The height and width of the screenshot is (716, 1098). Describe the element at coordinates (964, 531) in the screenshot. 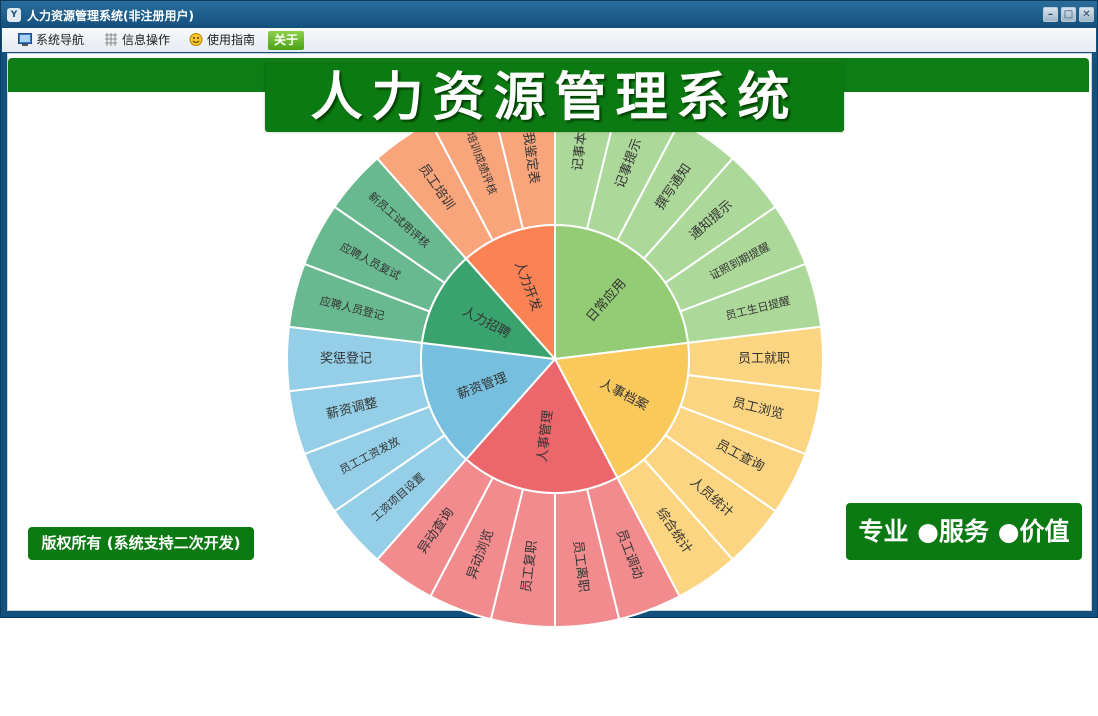

I see `slogan-badge: 专业 ●服务 ●价值` at that location.